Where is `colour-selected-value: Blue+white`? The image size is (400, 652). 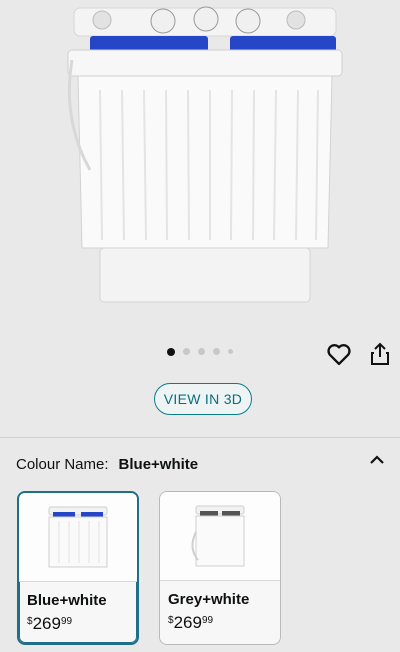
colour-selected-value: Blue+white is located at coordinates (158, 464).